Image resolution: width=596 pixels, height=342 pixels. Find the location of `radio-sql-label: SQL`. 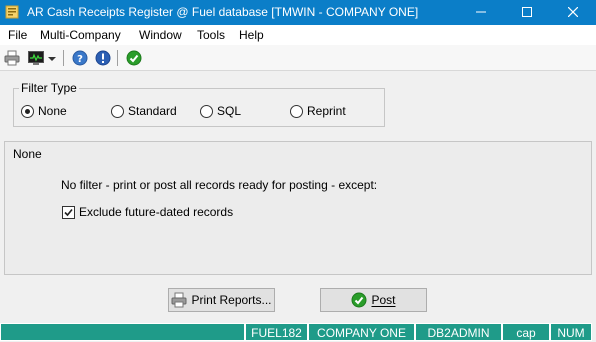

radio-sql-label: SQL is located at coordinates (229, 111).